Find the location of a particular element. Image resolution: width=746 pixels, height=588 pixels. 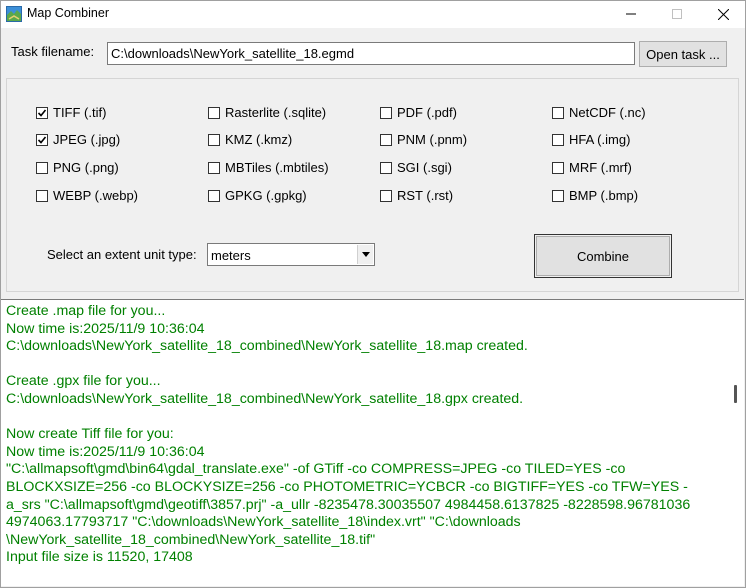

minimize-button is located at coordinates (631, 14).